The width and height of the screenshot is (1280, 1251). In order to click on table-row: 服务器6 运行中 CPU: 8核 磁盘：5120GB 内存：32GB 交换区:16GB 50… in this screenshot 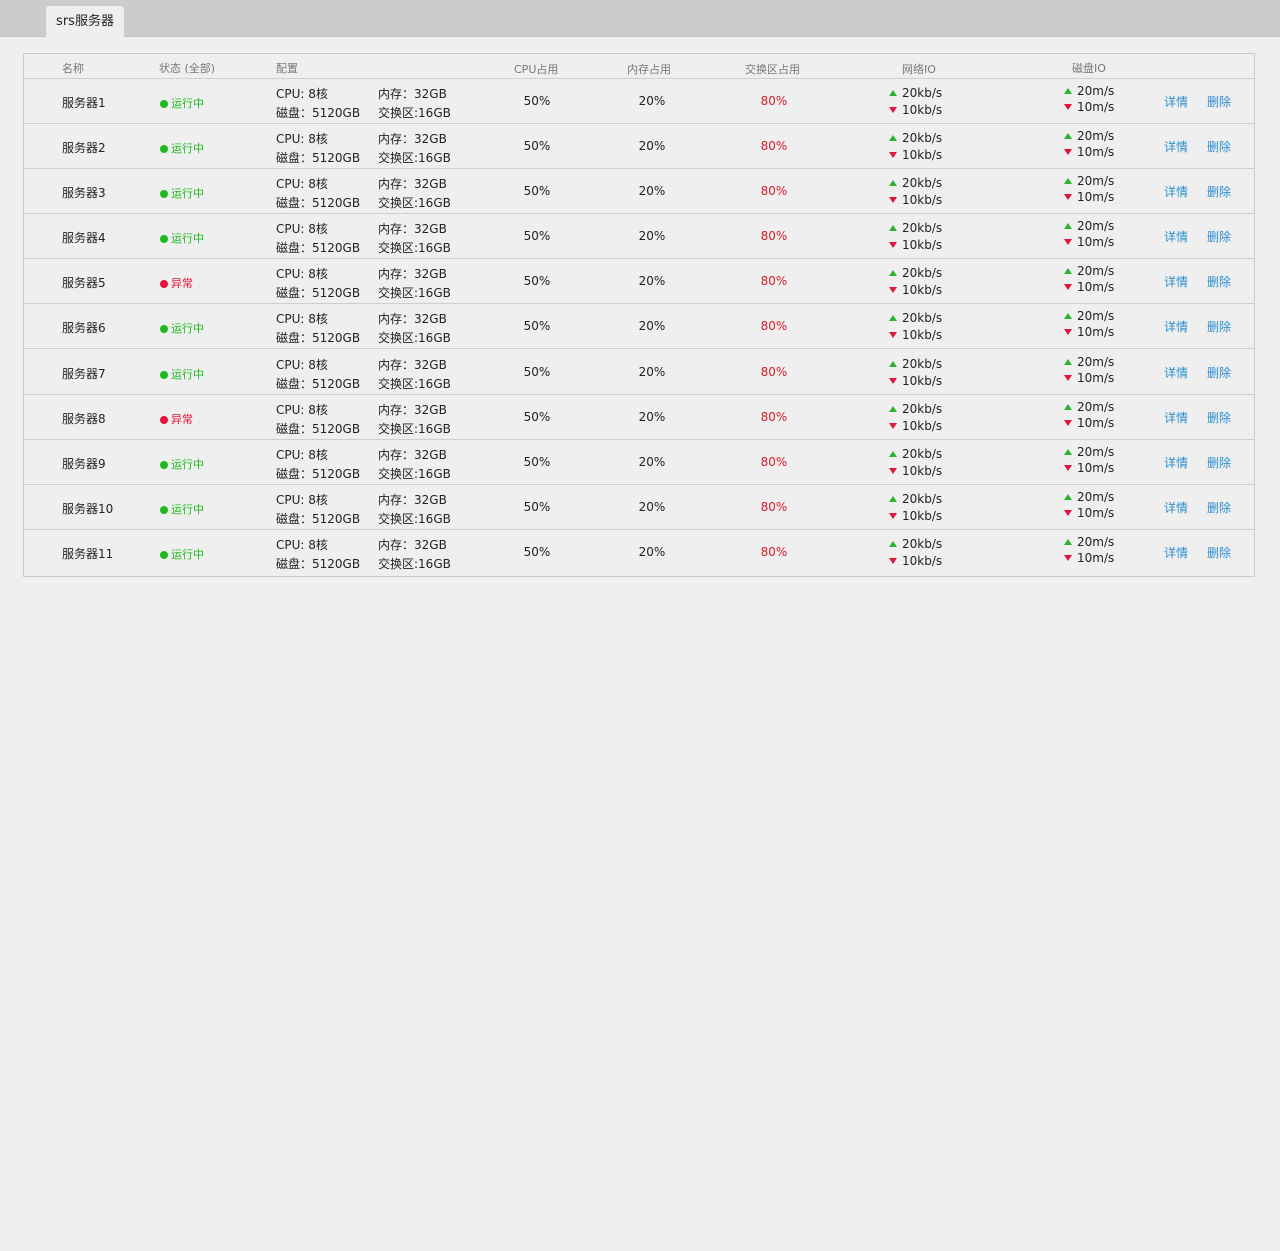, I will do `click(639, 326)`.